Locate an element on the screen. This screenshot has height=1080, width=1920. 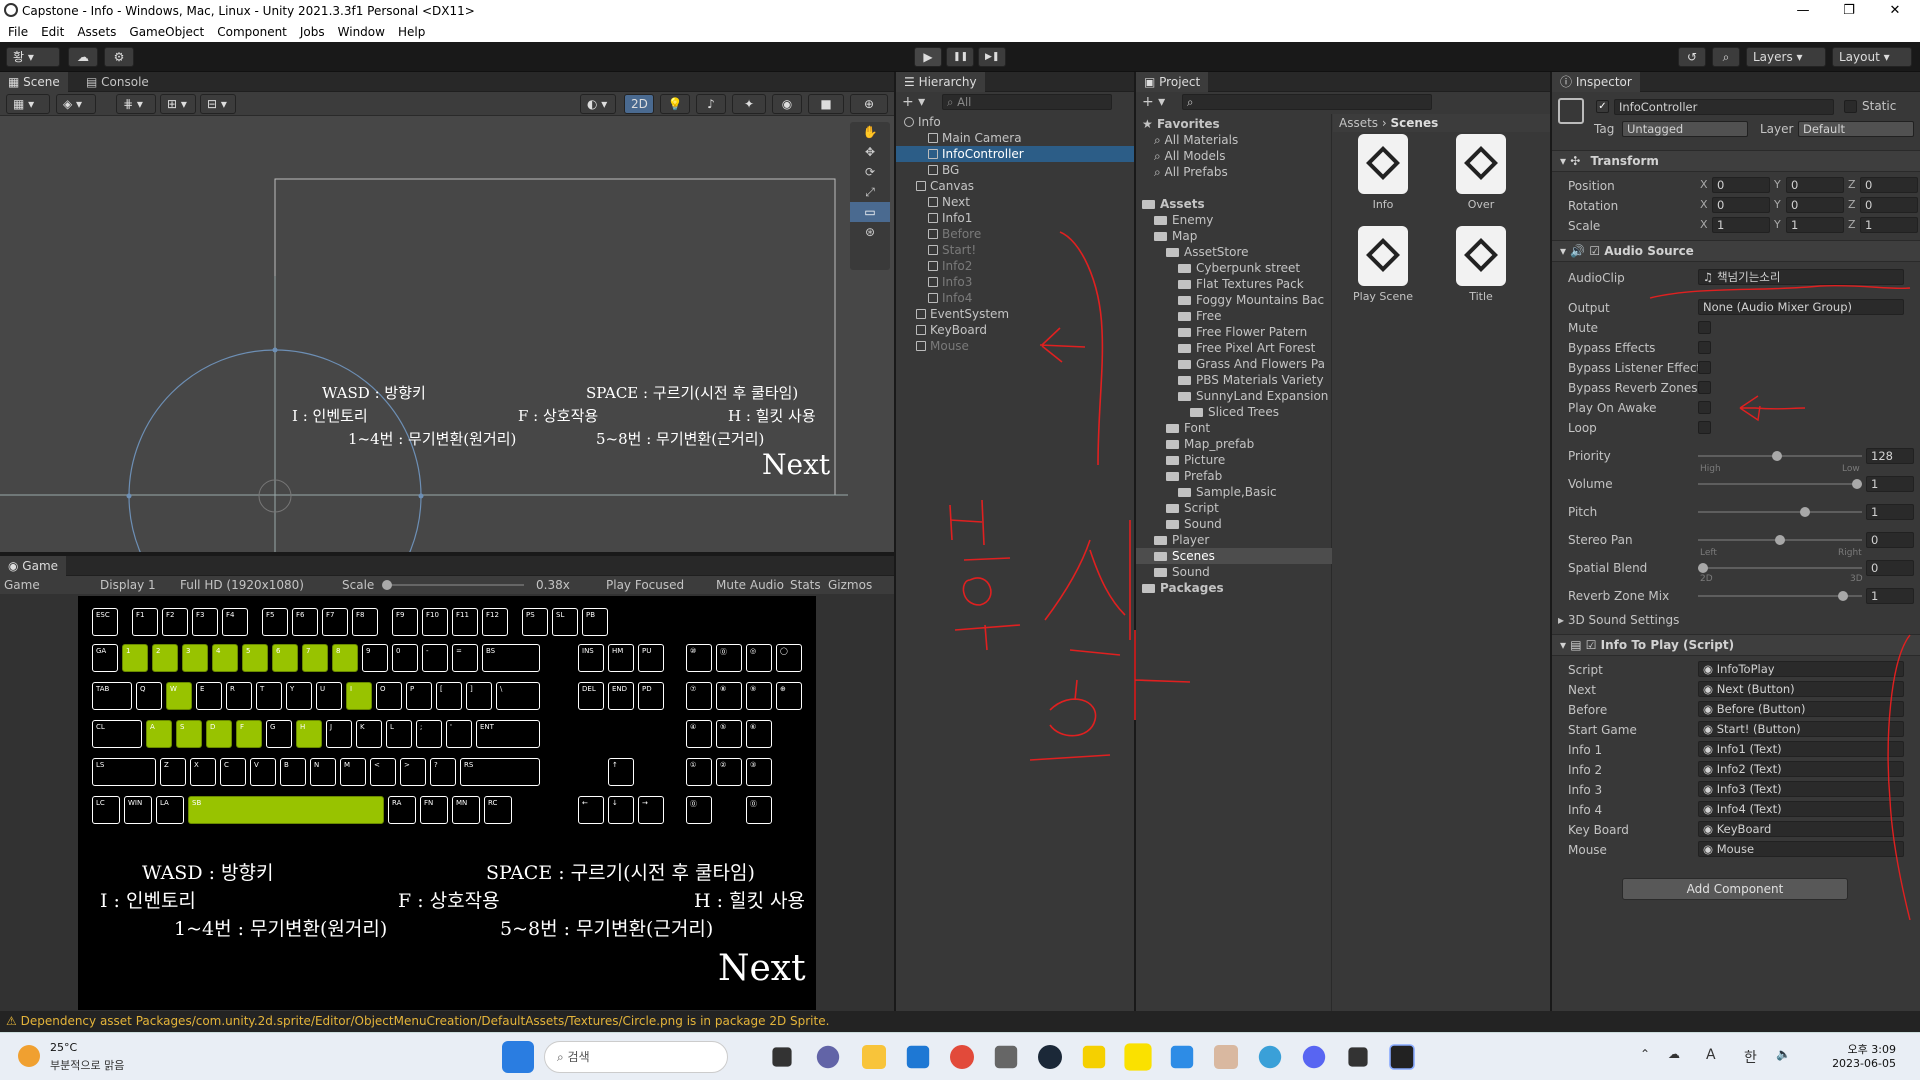
tray-up-arrow-icon: ⌃ is located at coordinates (1645, 1054).